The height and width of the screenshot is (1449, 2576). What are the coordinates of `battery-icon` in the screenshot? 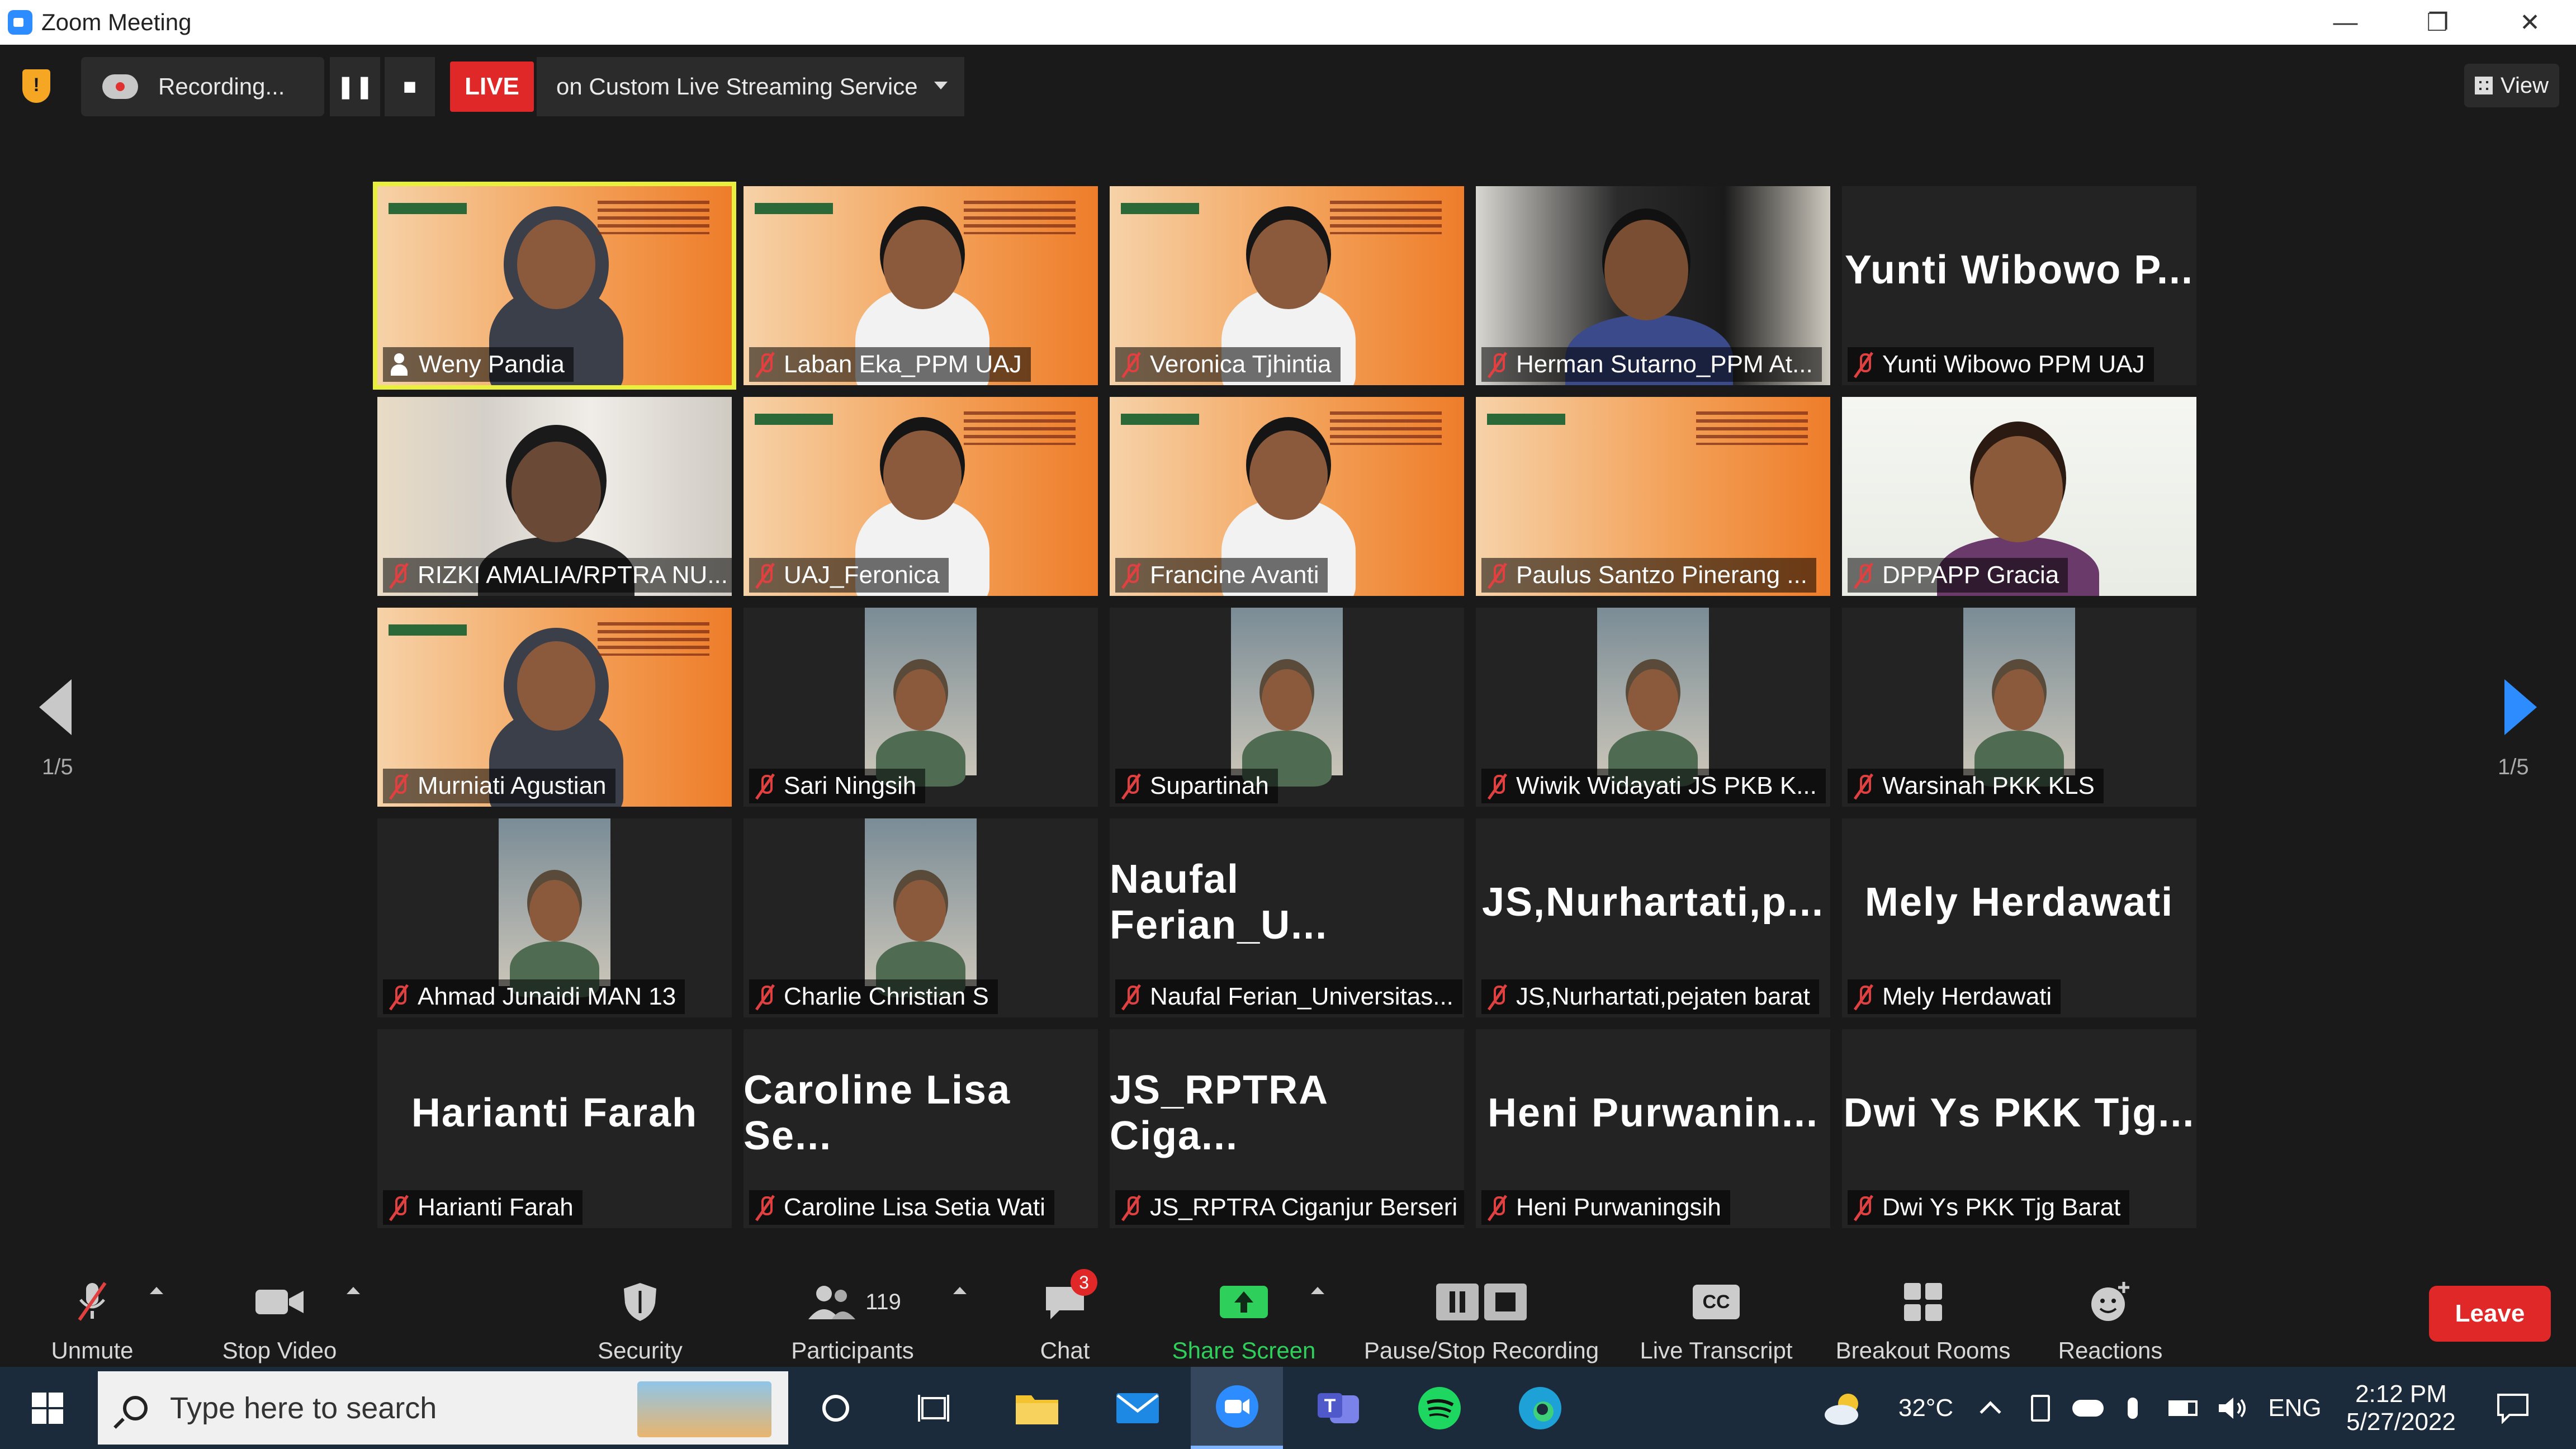 It's located at (2183, 1408).